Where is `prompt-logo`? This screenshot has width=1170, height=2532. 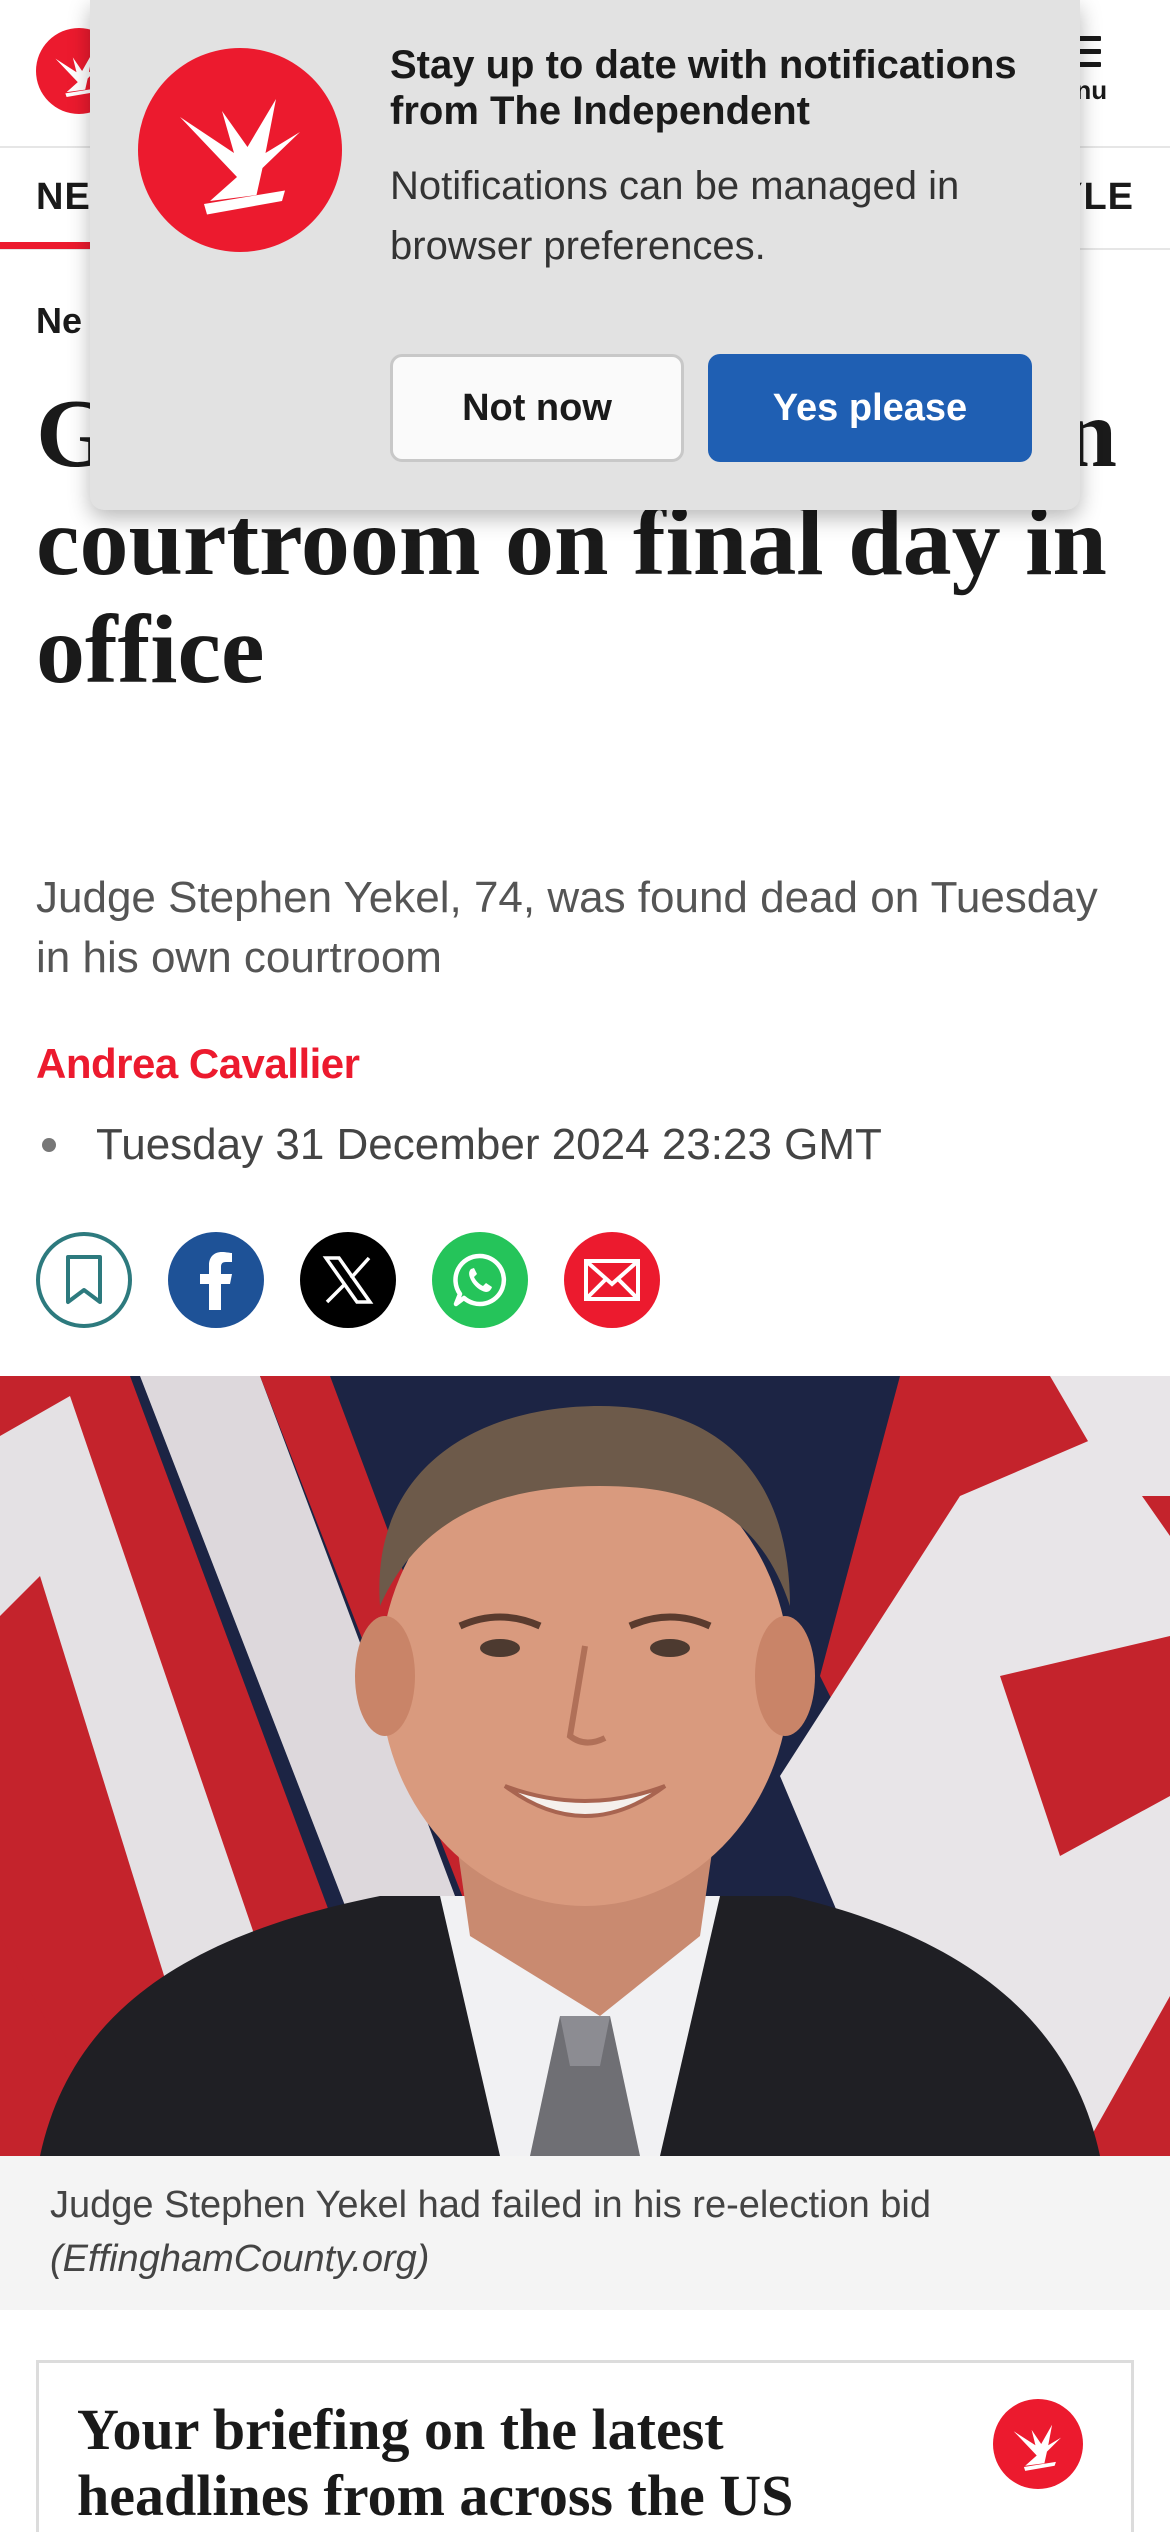
prompt-logo is located at coordinates (240, 150).